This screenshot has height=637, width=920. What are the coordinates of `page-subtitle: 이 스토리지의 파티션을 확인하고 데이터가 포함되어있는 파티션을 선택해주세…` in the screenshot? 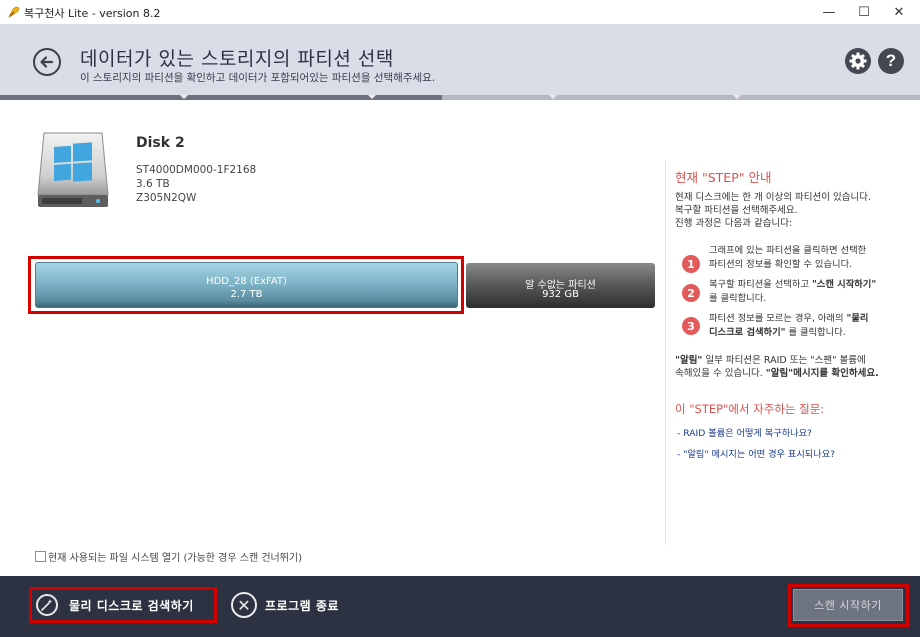 It's located at (258, 78).